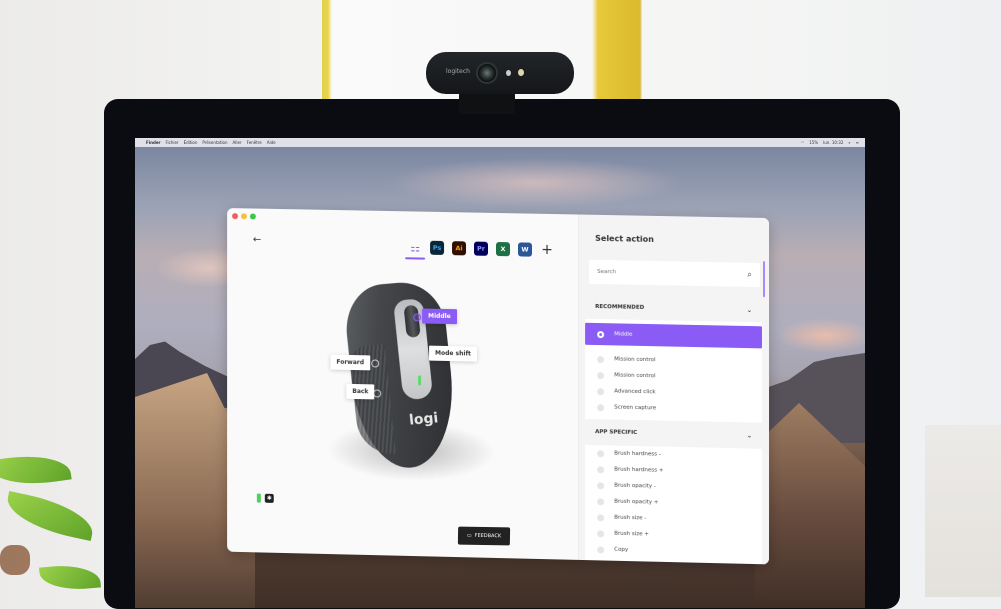  Describe the element at coordinates (803, 142) in the screenshot. I see `wifi-icon: ◠` at that location.